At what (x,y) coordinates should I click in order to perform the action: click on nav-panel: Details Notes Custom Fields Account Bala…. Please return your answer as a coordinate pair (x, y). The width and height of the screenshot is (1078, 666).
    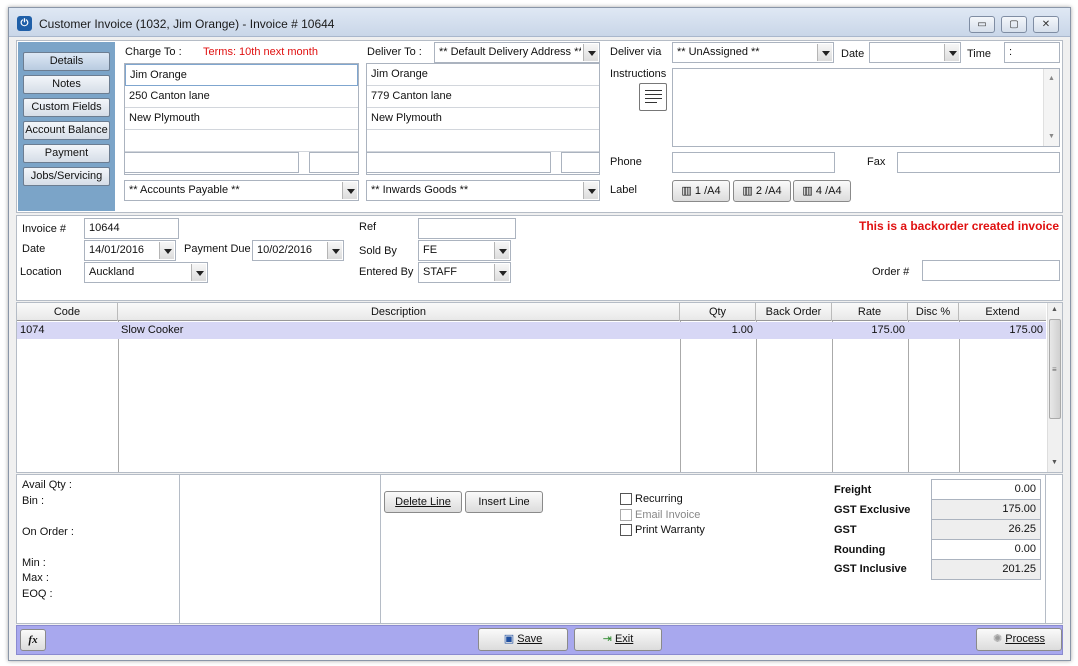
    Looking at the image, I should click on (66, 126).